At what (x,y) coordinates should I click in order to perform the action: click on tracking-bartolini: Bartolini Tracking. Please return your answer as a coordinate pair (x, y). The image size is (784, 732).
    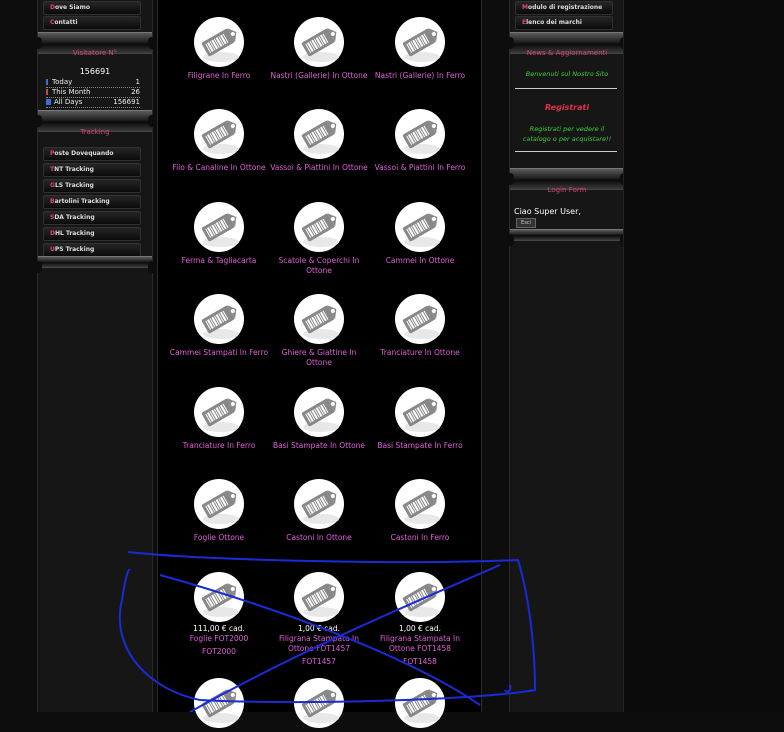
    Looking at the image, I should click on (92, 202).